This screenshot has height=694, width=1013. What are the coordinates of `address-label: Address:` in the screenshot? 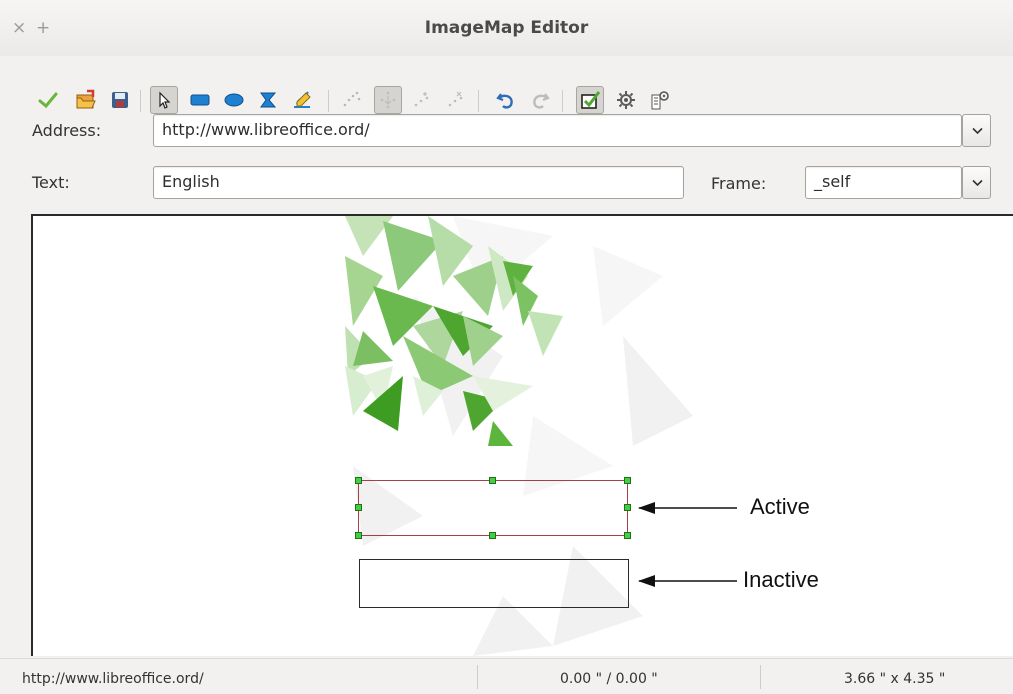 It's located at (67, 130).